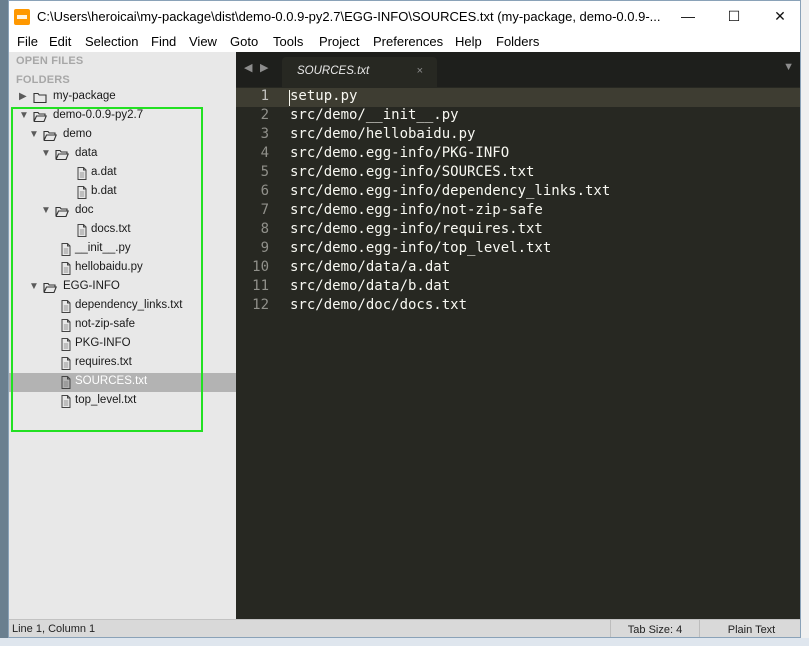 The image size is (809, 646). What do you see at coordinates (122, 135) in the screenshot?
I see `tree-item-demo: ▼ demo` at bounding box center [122, 135].